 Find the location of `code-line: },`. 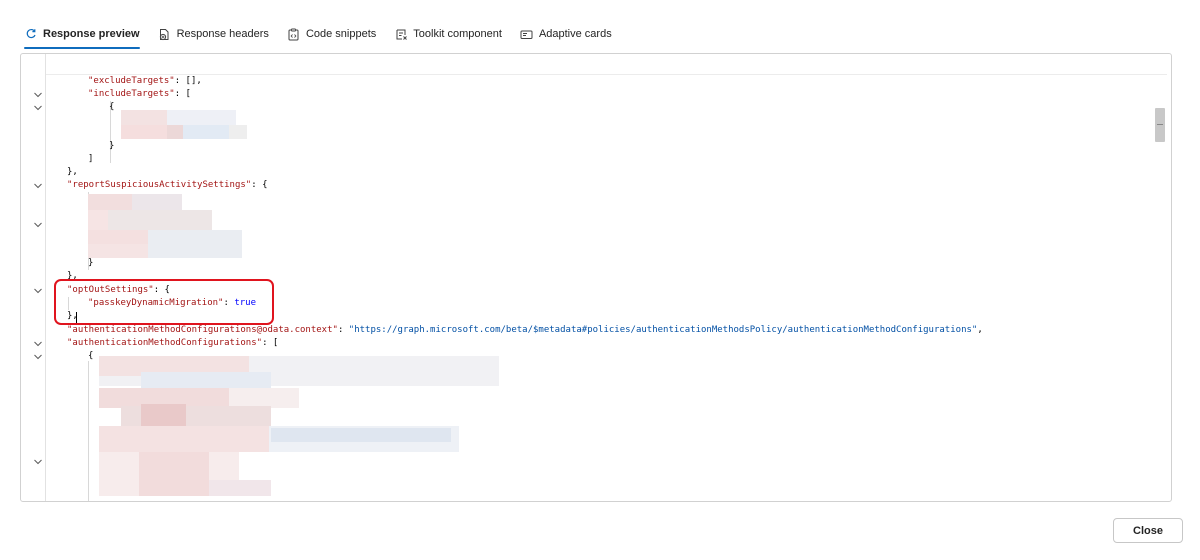

code-line: }, is located at coordinates (72, 172).